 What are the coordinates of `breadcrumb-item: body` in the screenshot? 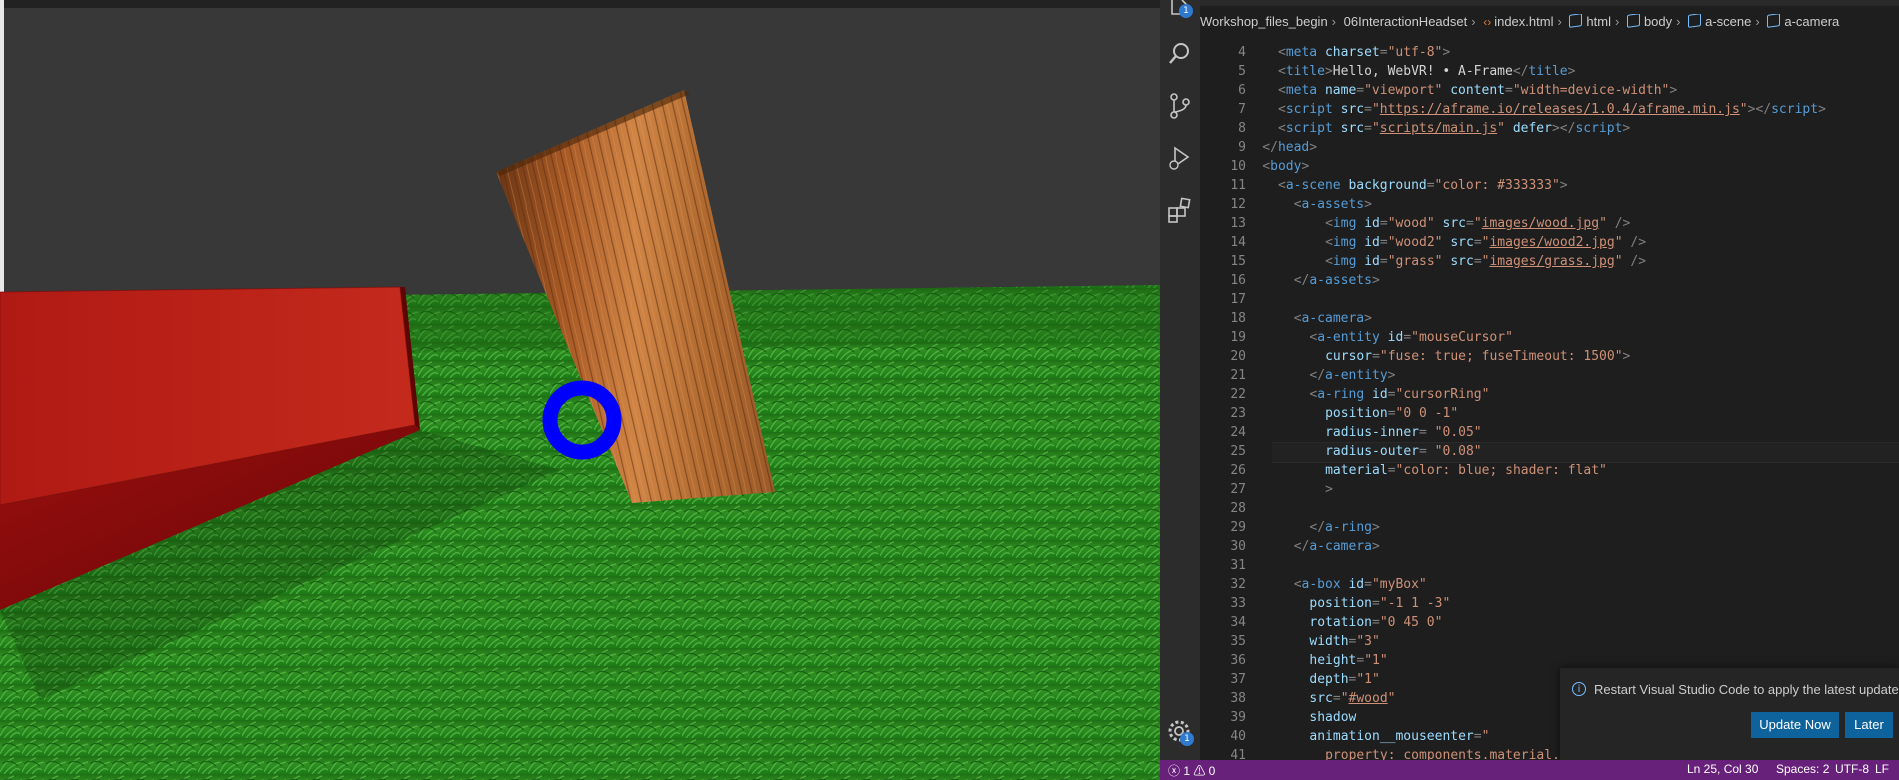 It's located at (1658, 21).